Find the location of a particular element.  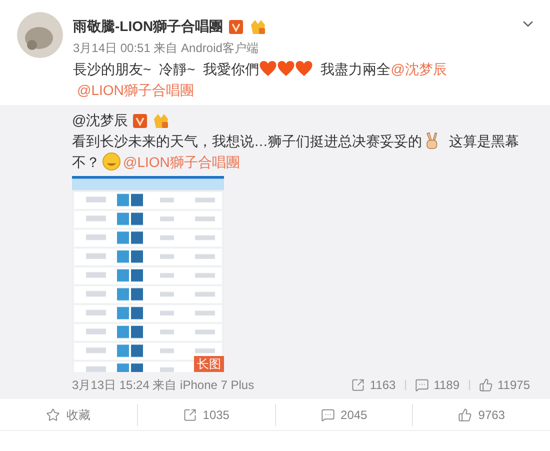

avatar is located at coordinates (40, 35).